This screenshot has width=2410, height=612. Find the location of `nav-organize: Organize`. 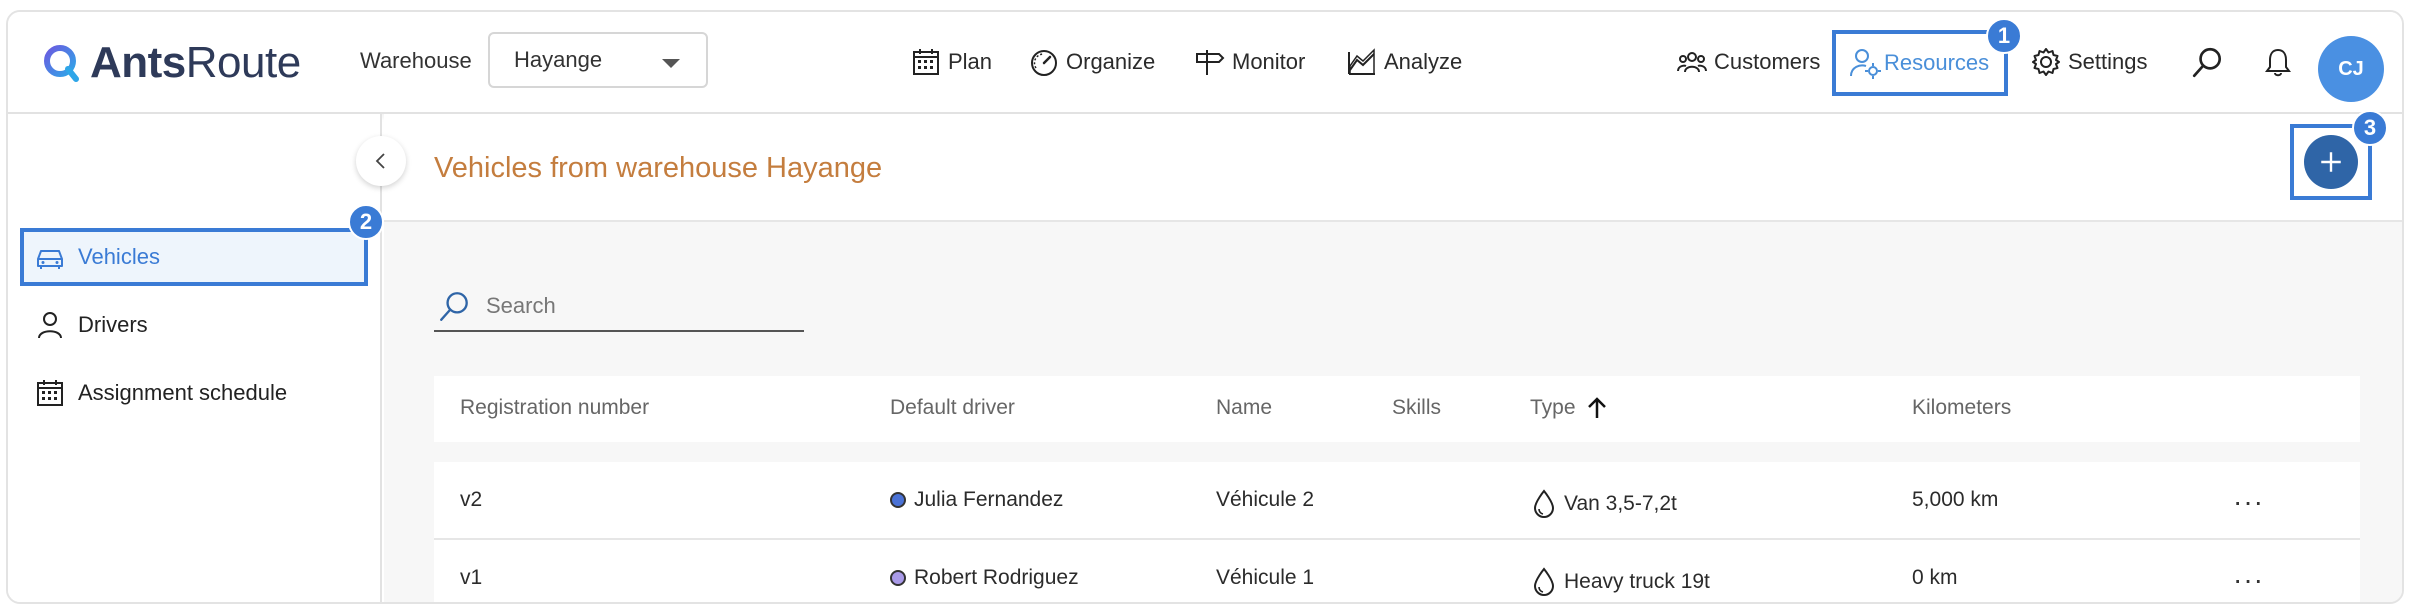

nav-organize: Organize is located at coordinates (1091, 62).